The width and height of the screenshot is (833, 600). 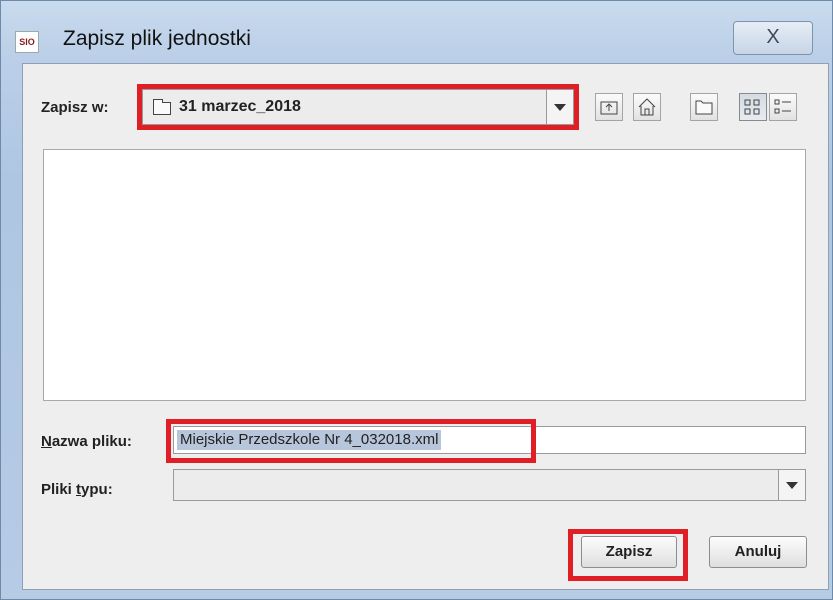 I want to click on list-view-button, so click(x=753, y=107).